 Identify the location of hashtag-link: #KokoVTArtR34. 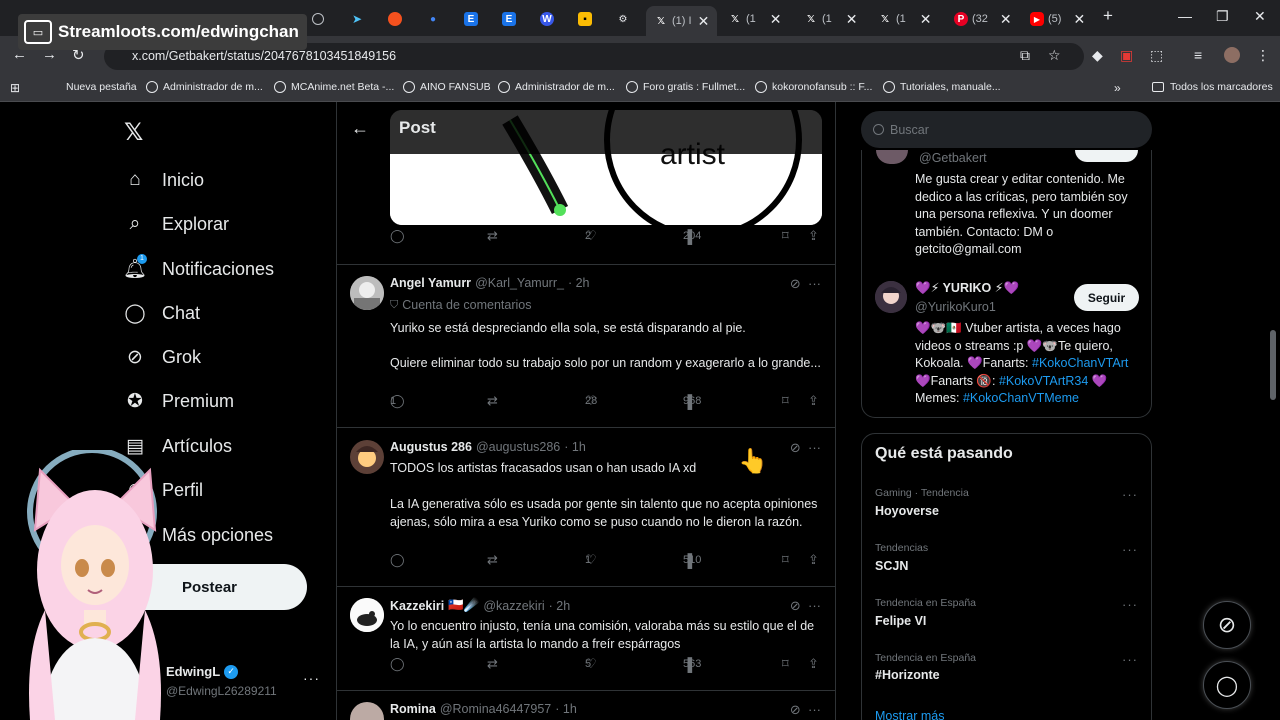
(1043, 381).